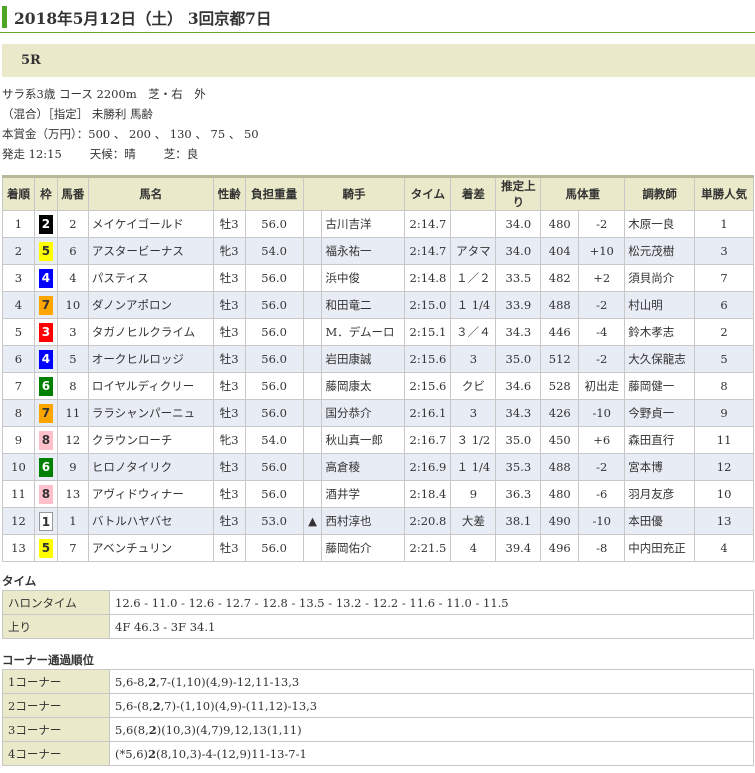  I want to click on win-popularity: 10, so click(724, 494).